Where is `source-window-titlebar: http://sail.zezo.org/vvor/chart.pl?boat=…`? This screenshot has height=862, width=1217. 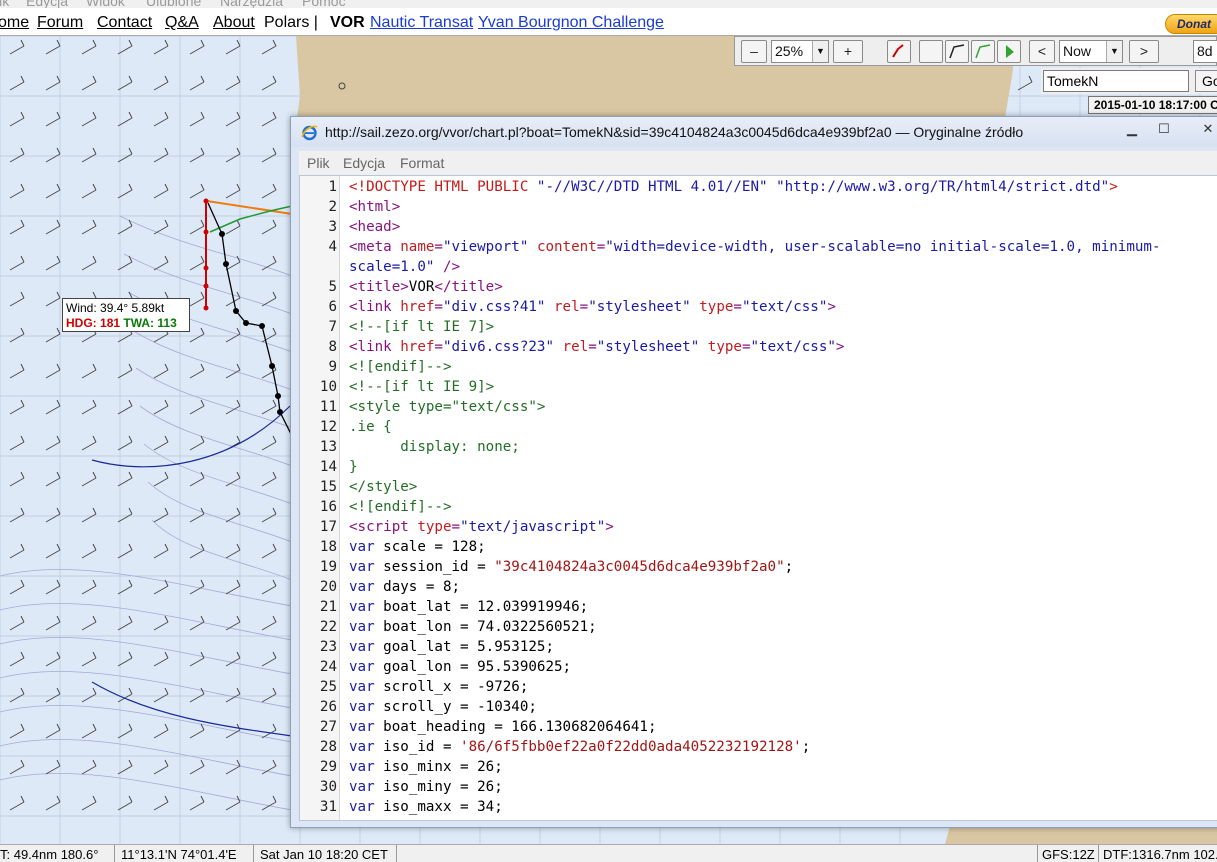 source-window-titlebar: http://sail.zezo.org/vvor/chart.pl?boat=… is located at coordinates (754, 132).